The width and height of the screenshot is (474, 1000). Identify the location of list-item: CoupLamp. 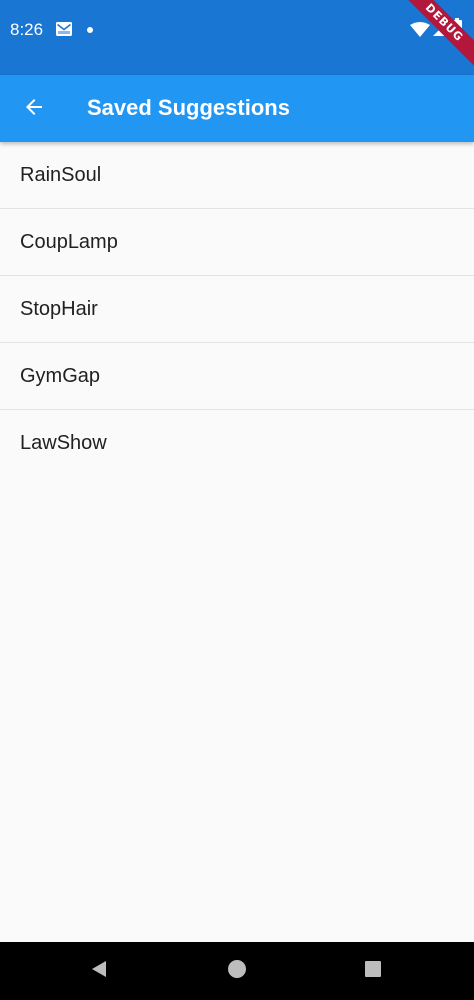
(237, 242).